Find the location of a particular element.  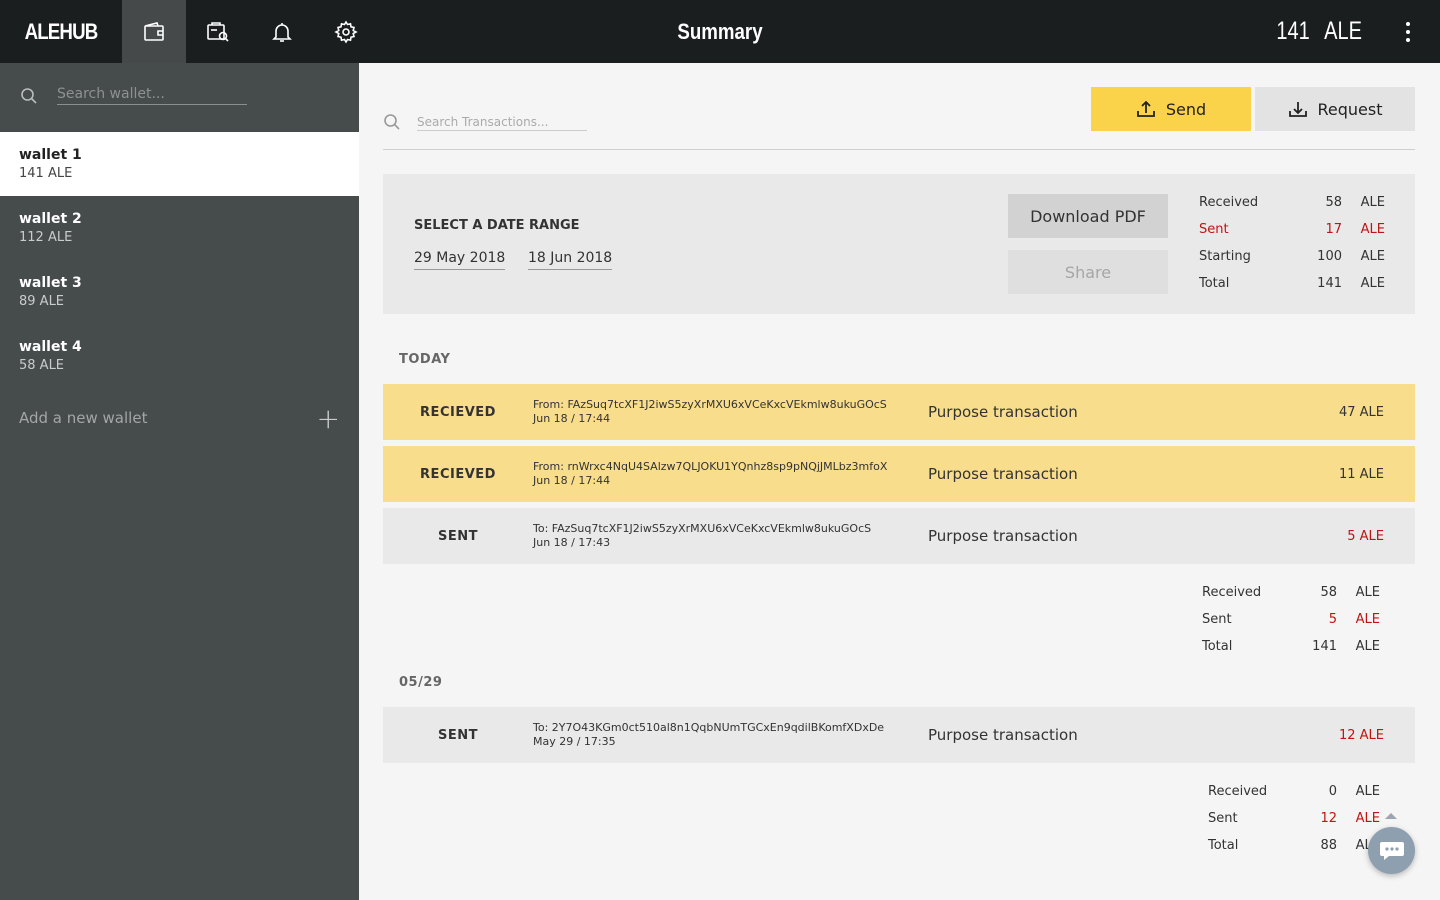

stat-sent: Sent 12 ALE is located at coordinates (1294, 818).